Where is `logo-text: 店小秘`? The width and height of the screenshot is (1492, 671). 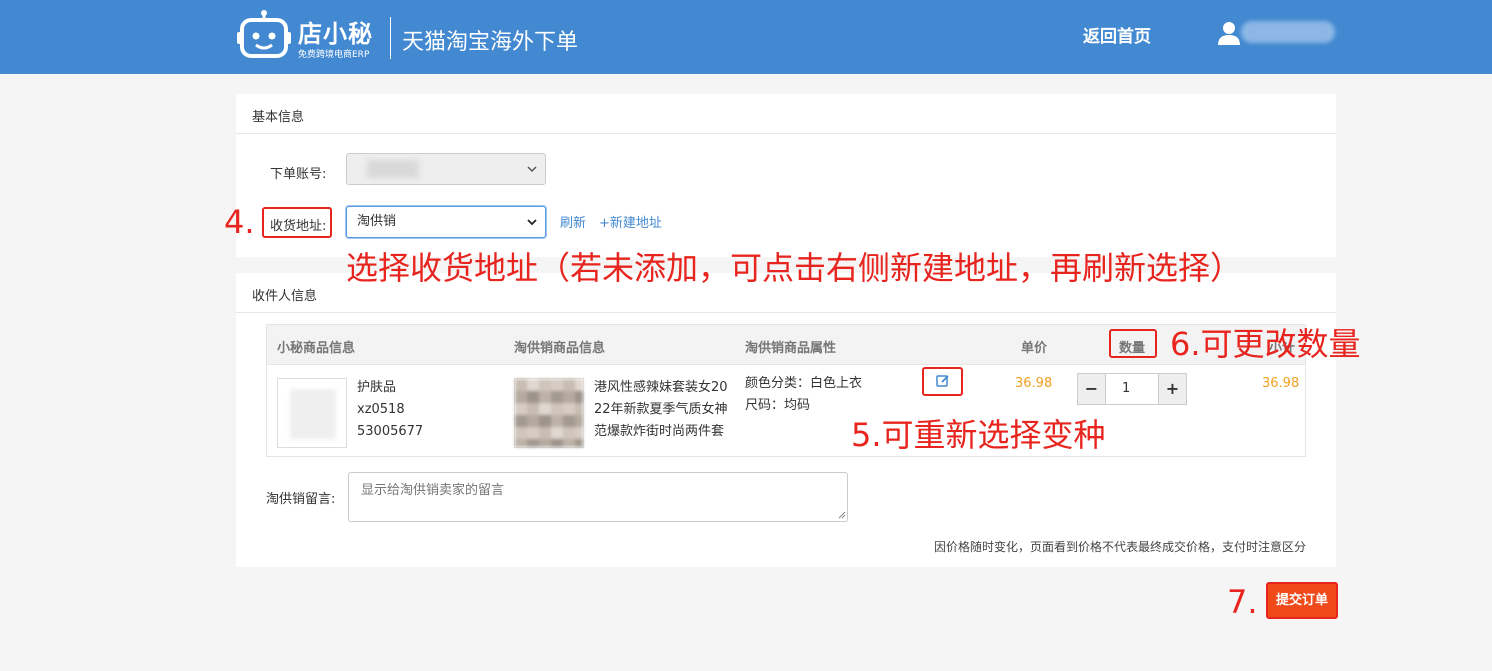
logo-text: 店小秘 is located at coordinates (335, 34).